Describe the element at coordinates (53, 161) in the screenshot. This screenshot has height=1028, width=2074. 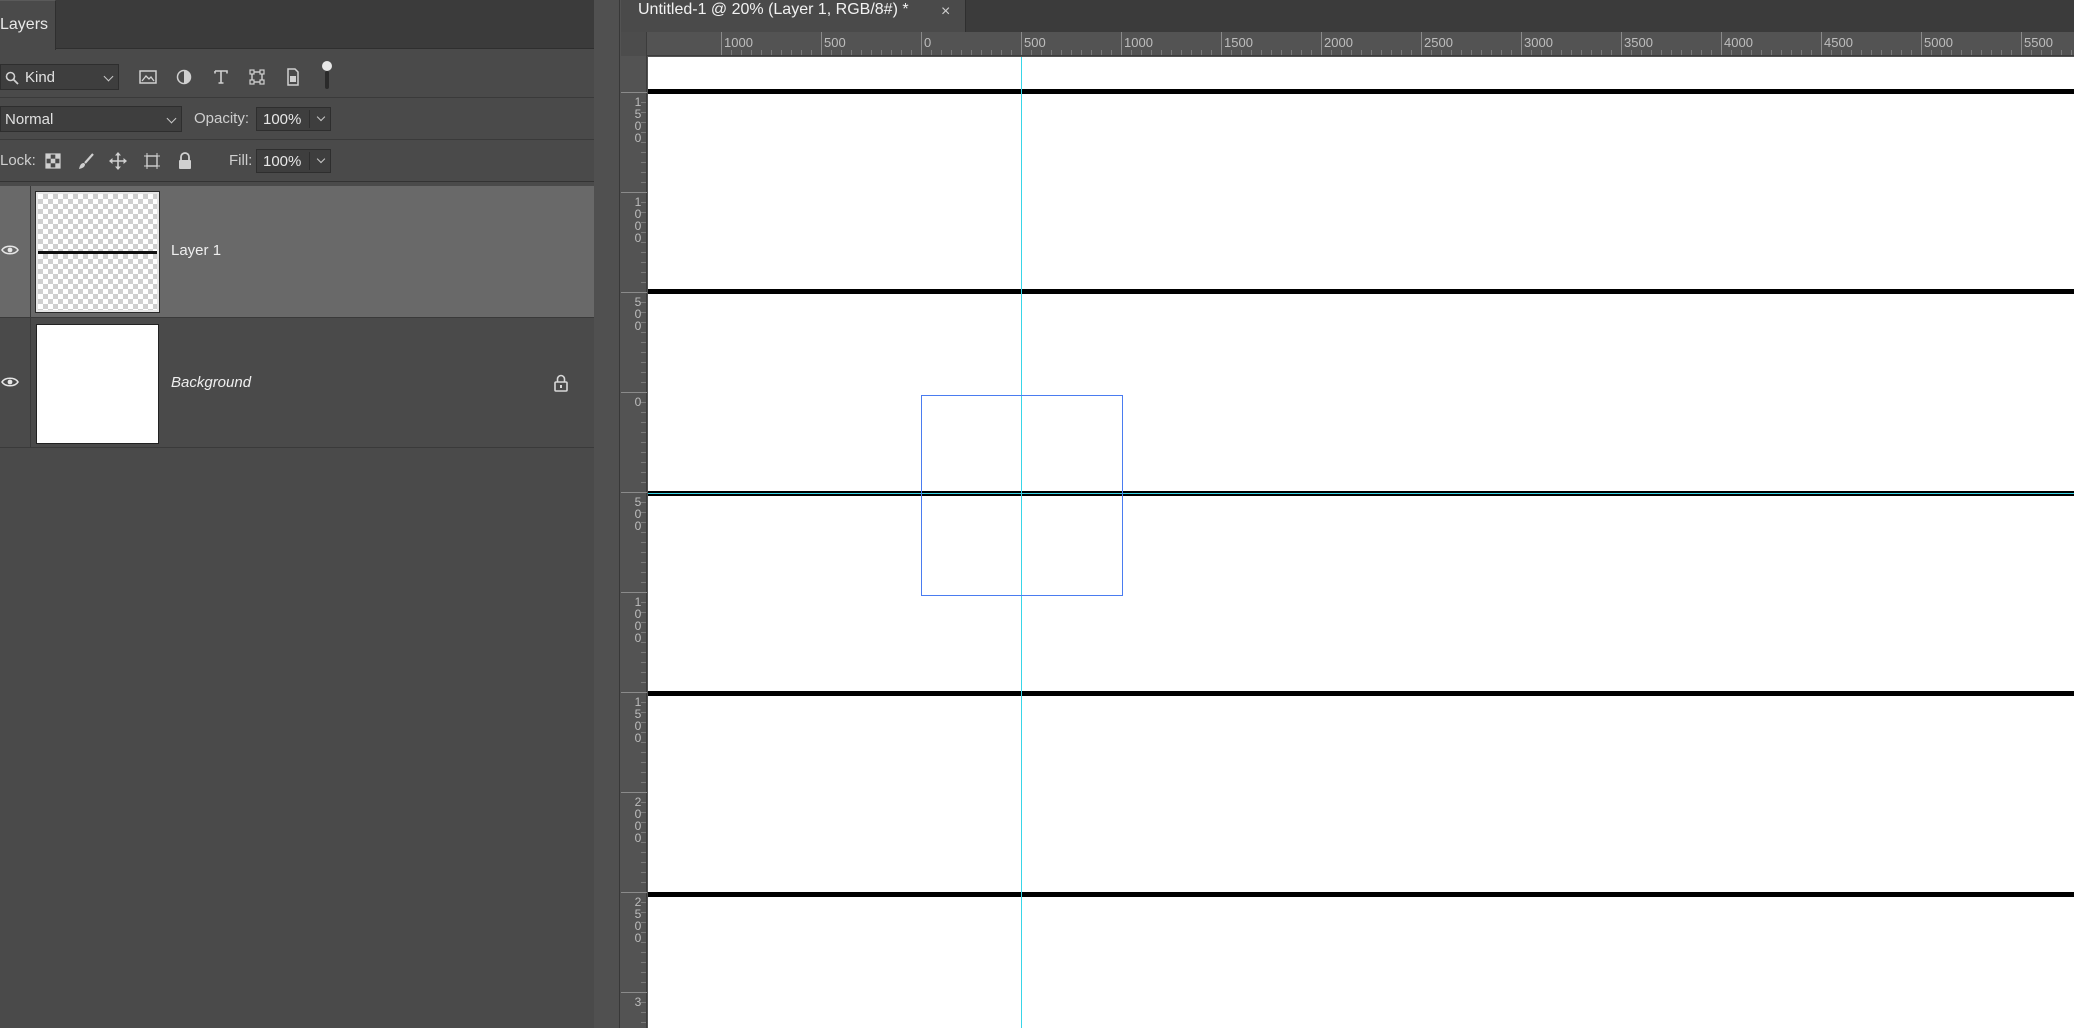
I see `lock-transparency-icon` at that location.